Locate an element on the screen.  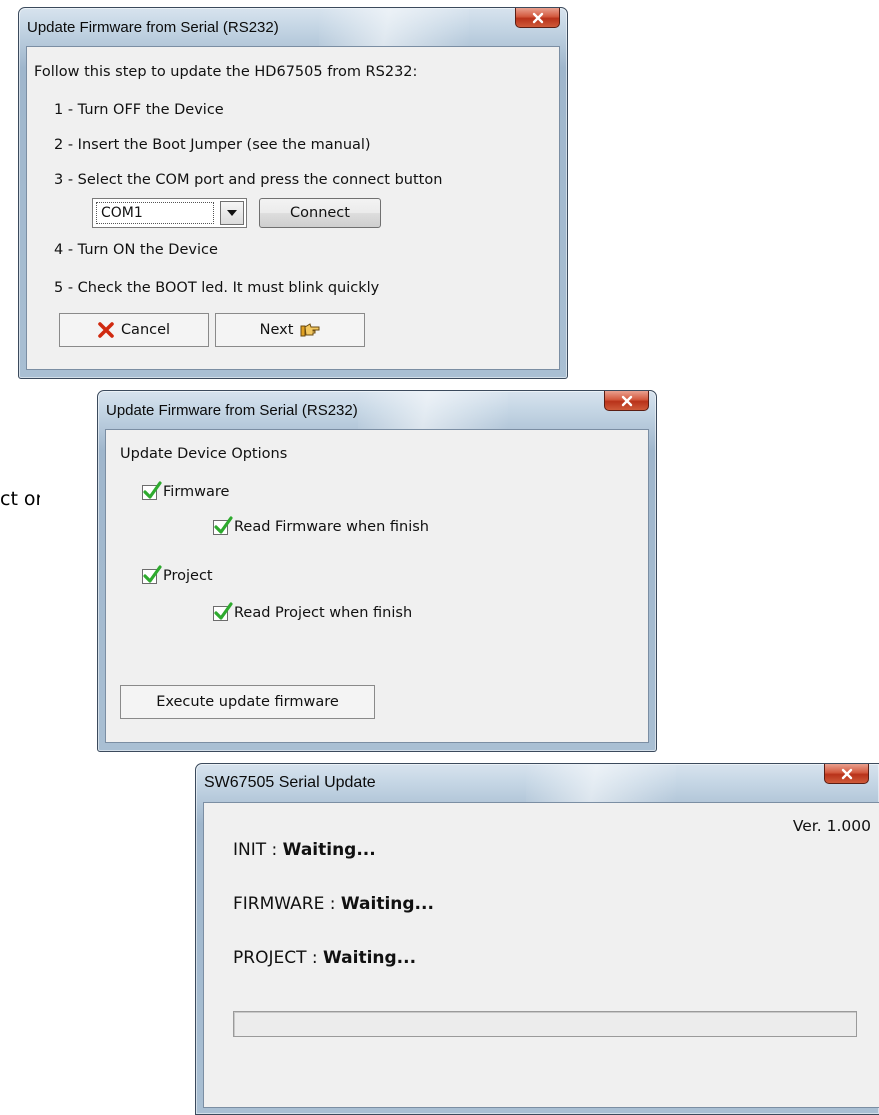
project-checkbox: Project is located at coordinates (177, 574).